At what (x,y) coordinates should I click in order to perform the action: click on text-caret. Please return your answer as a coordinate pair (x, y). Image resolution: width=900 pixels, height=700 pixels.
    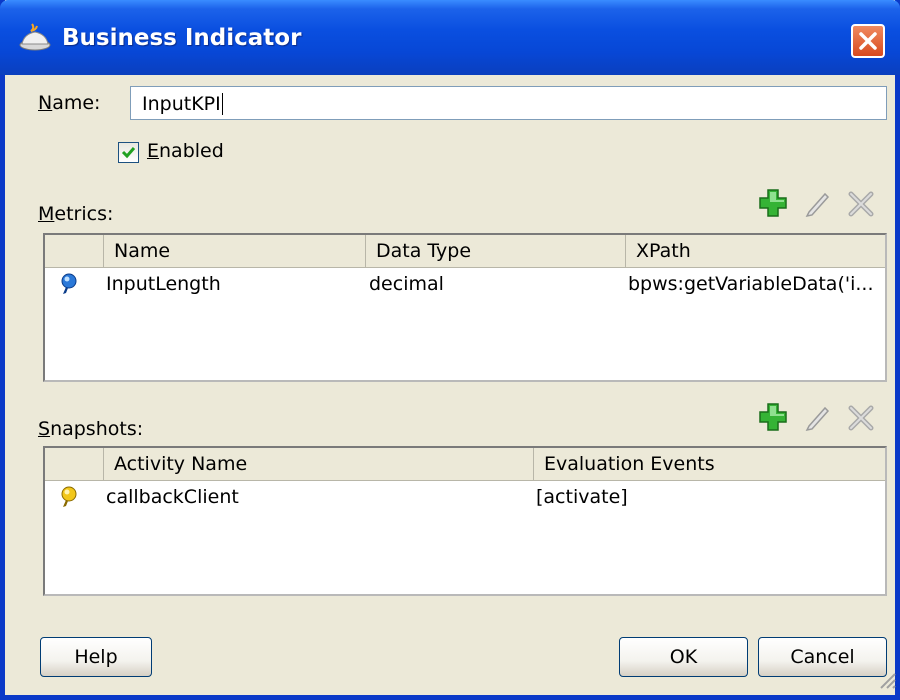
    Looking at the image, I should click on (222, 104).